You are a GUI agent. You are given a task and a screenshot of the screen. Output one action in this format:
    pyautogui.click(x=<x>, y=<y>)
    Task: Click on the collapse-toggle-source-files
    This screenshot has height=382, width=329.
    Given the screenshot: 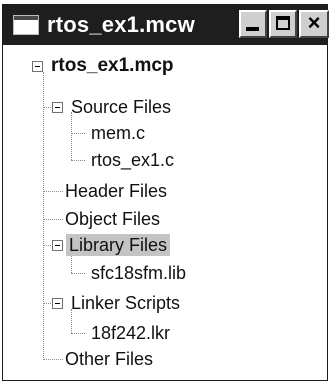 What is the action you would take?
    pyautogui.click(x=57, y=107)
    